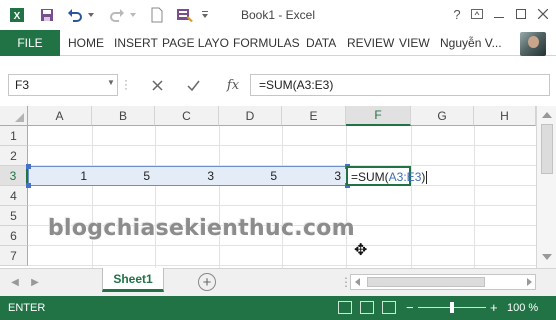 Image resolution: width=556 pixels, height=320 pixels. What do you see at coordinates (405, 177) in the screenshot?
I see `cell-f3-range-reference: A3:E3` at bounding box center [405, 177].